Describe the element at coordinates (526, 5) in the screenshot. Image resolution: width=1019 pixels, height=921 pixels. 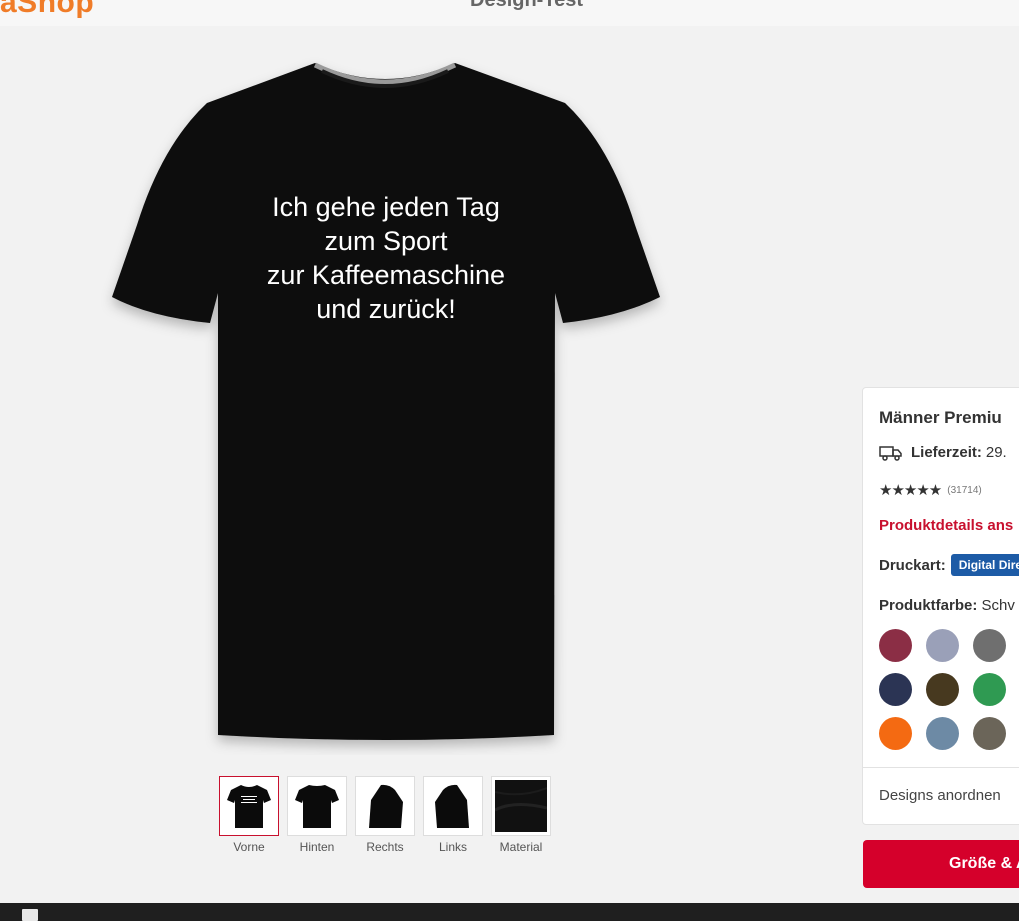
I see `design-title: Design-Test` at that location.